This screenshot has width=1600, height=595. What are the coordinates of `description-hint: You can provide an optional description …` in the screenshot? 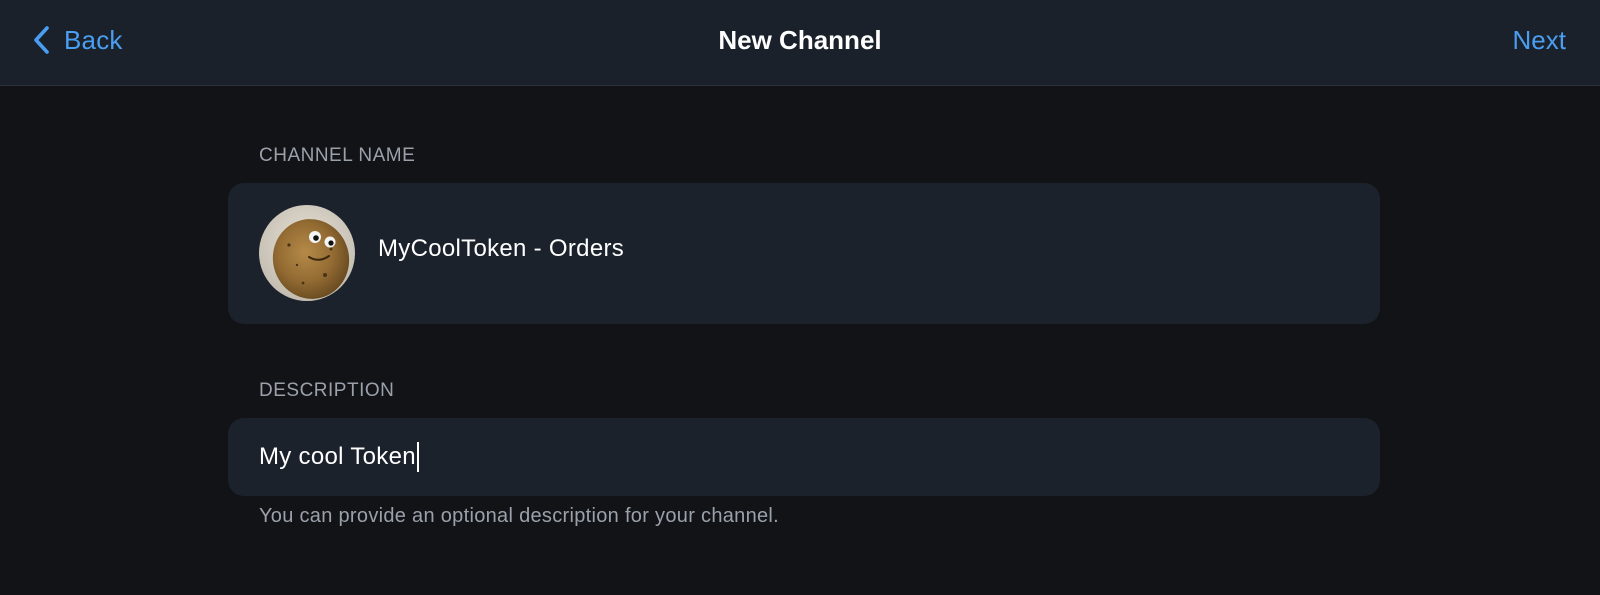 It's located at (519, 516).